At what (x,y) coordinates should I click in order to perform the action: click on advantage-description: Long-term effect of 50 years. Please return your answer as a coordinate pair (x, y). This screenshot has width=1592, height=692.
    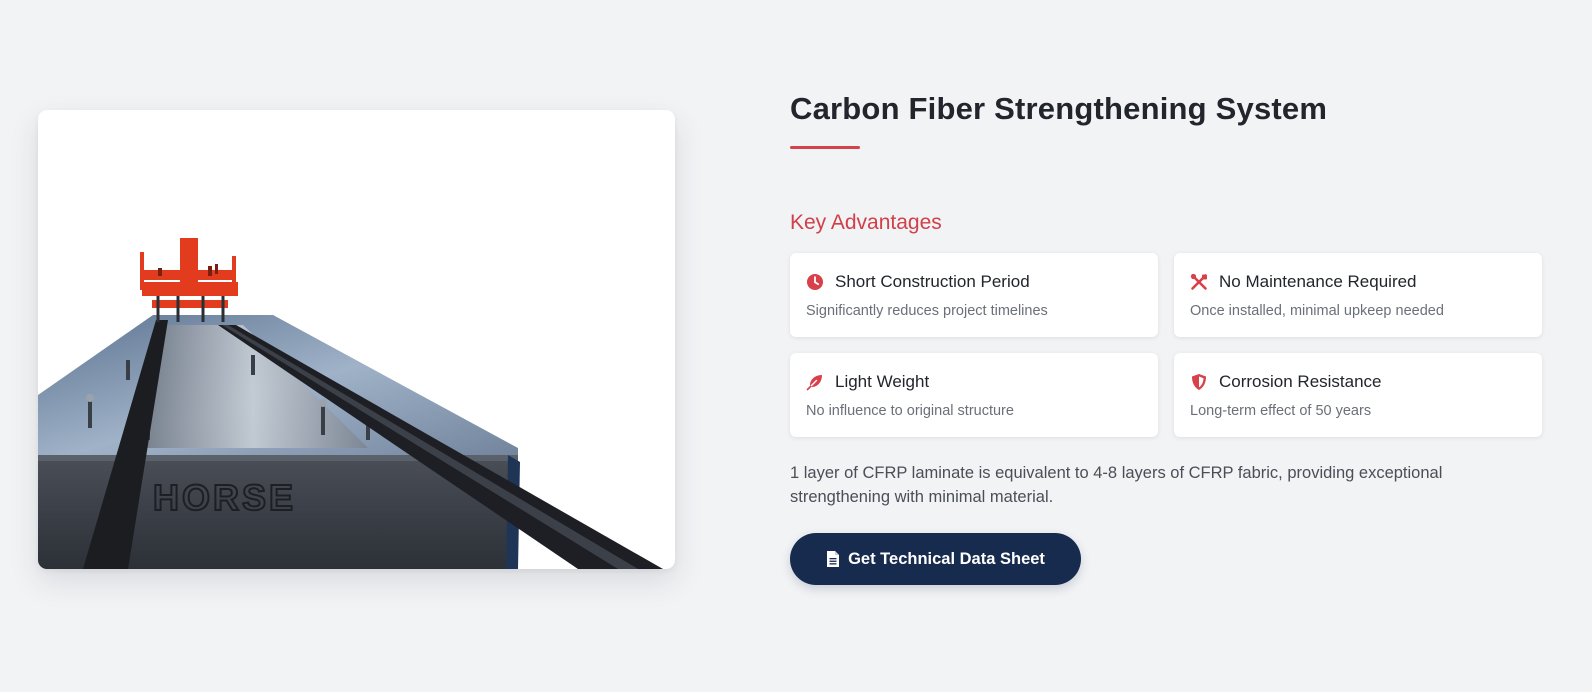
    Looking at the image, I should click on (1281, 411).